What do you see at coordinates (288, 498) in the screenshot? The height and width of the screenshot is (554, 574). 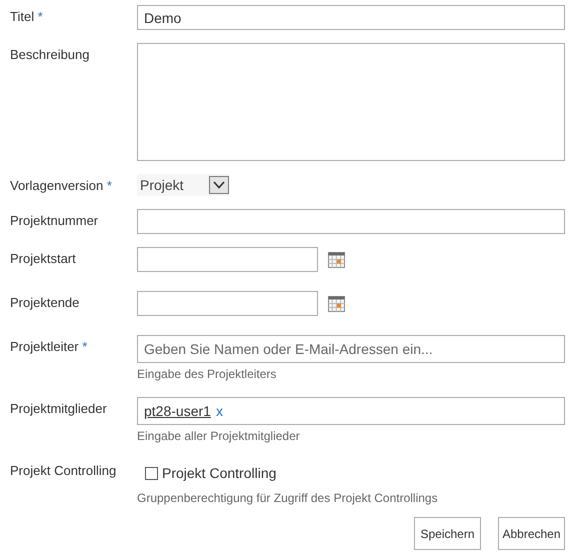 I see `hint-text: Gruppenberechtigung für Zugriff des Projekt Controllings` at bounding box center [288, 498].